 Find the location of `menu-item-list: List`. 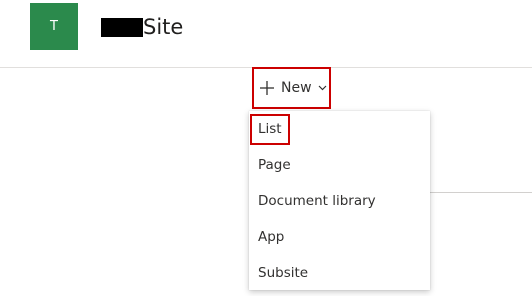

menu-item-list: List is located at coordinates (339, 129).